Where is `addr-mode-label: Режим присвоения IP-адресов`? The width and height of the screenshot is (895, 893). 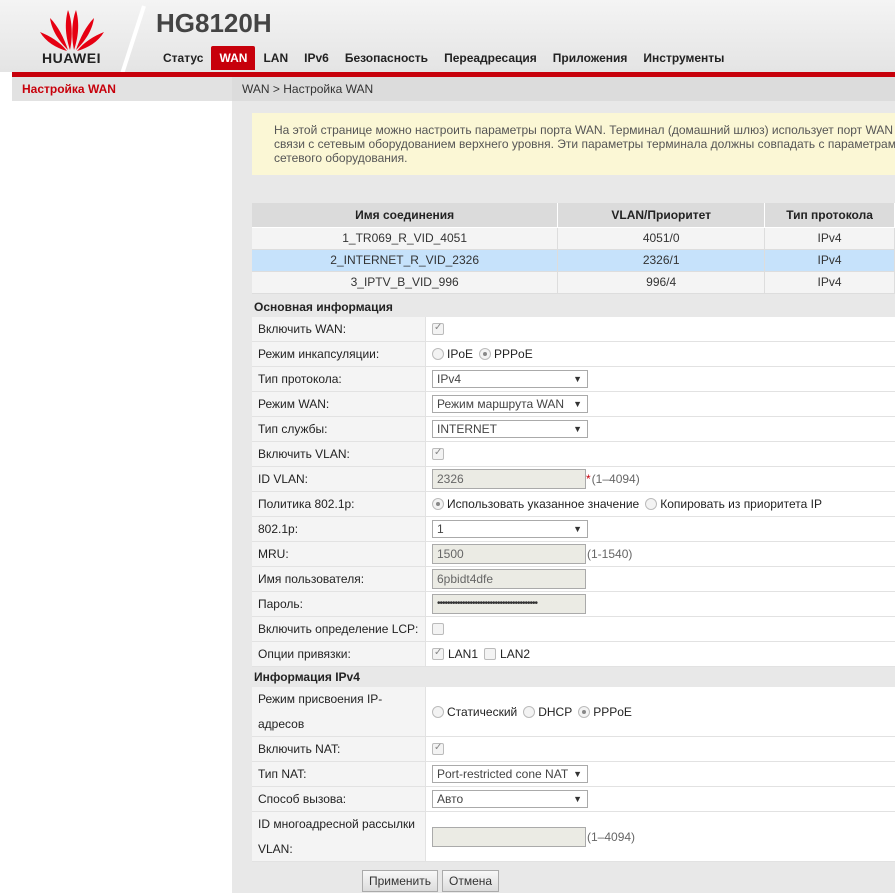 addr-mode-label: Режим присвоения IP-адресов is located at coordinates (339, 711).